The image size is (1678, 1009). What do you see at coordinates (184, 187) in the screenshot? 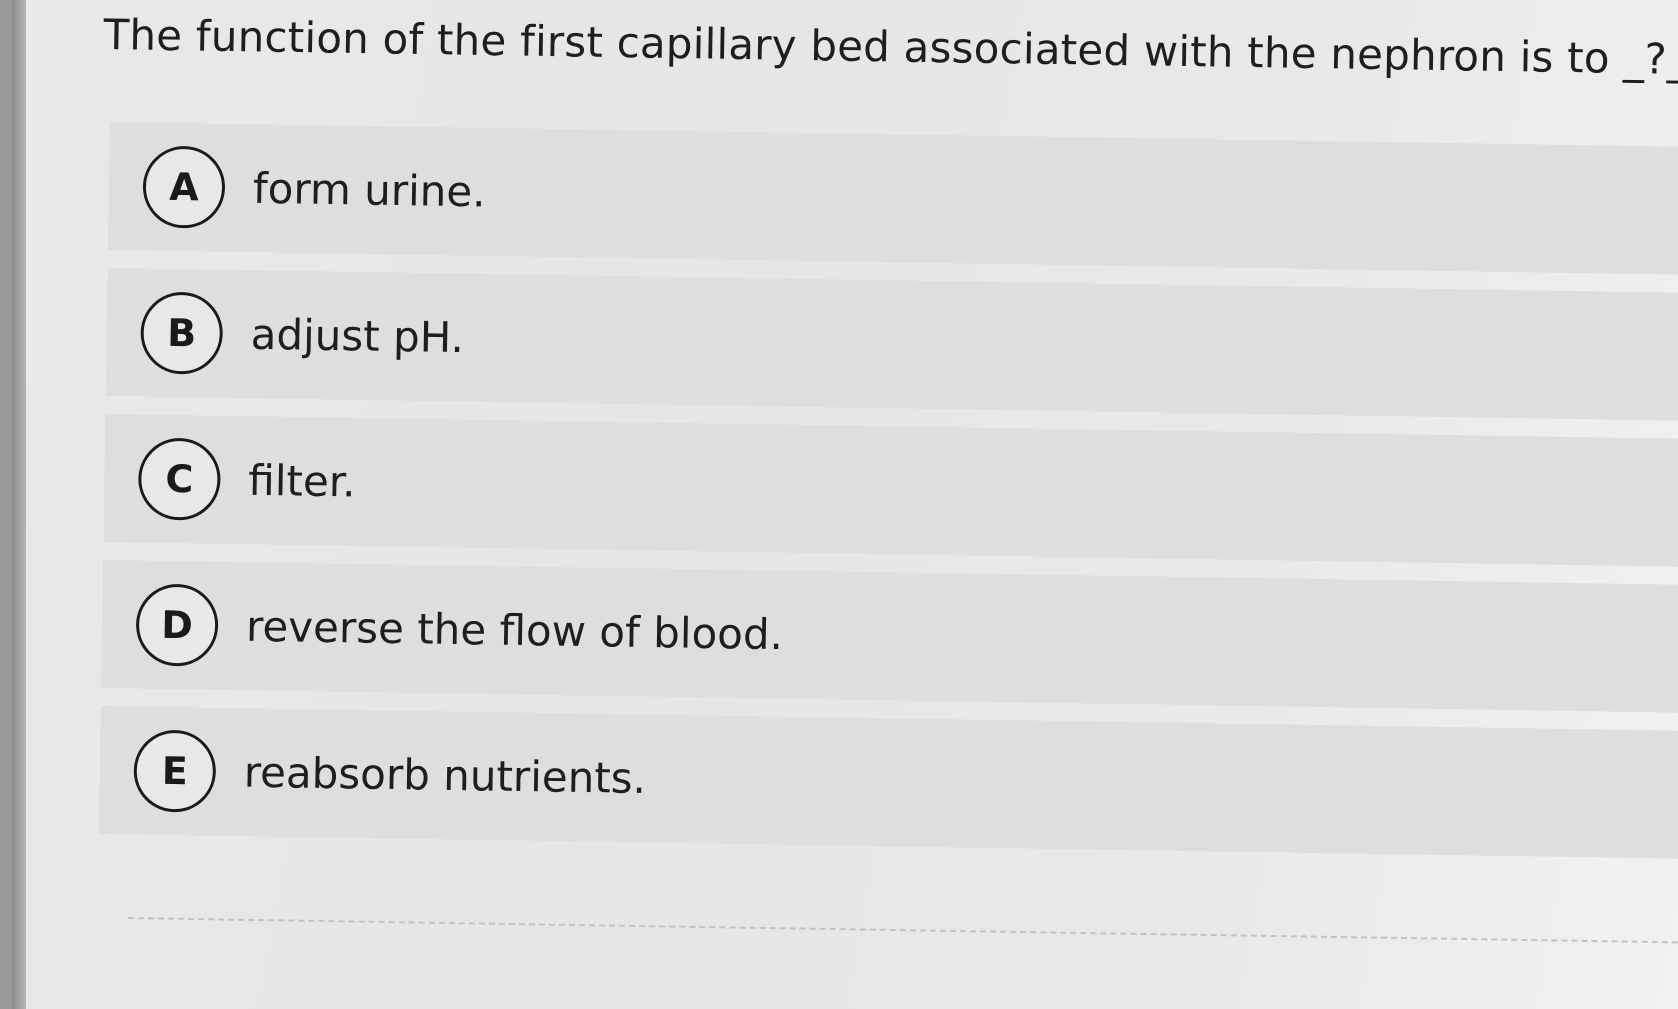
I see `option-letter-badge: A` at bounding box center [184, 187].